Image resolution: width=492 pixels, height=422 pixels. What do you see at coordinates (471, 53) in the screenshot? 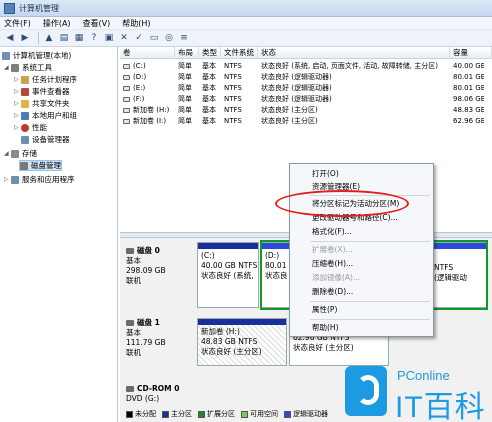
I see `column-header-capacity: 容量` at bounding box center [471, 53].